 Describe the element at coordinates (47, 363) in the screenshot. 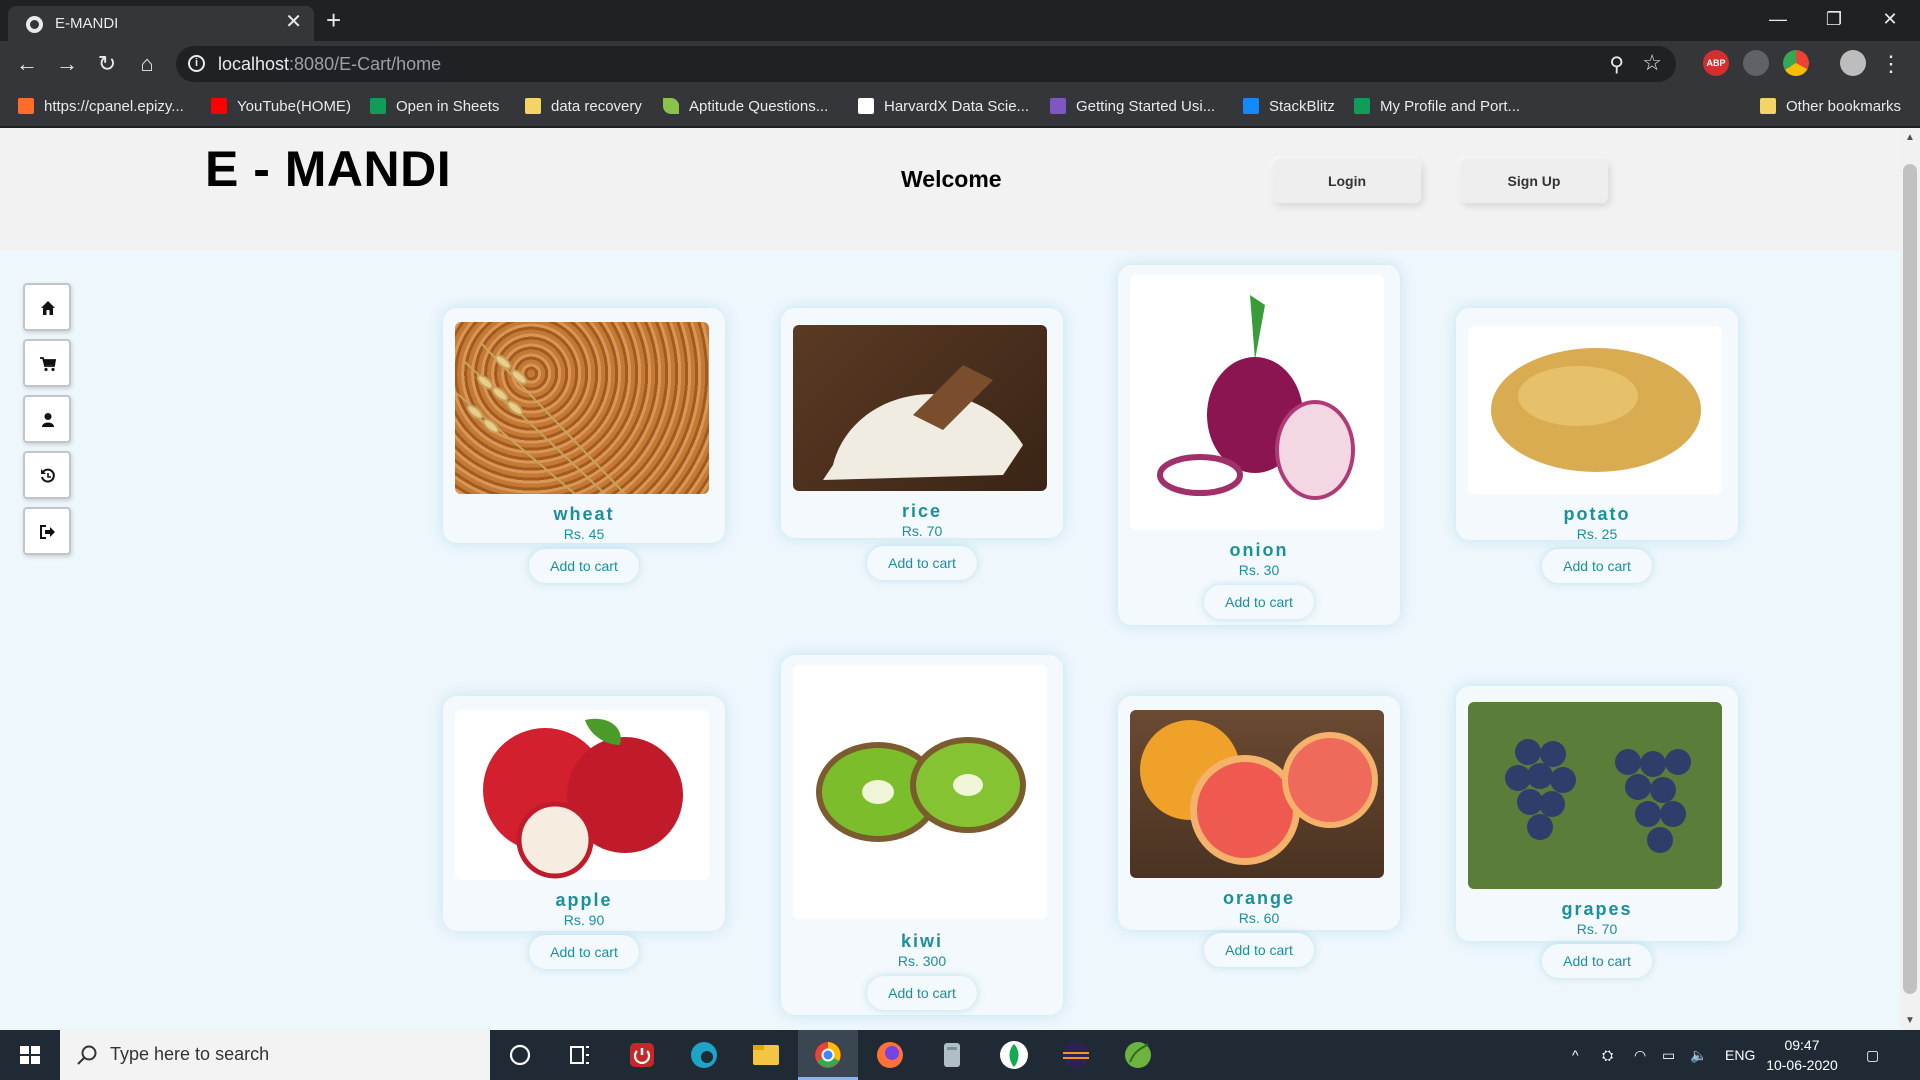

I see `cart-nav-button` at that location.